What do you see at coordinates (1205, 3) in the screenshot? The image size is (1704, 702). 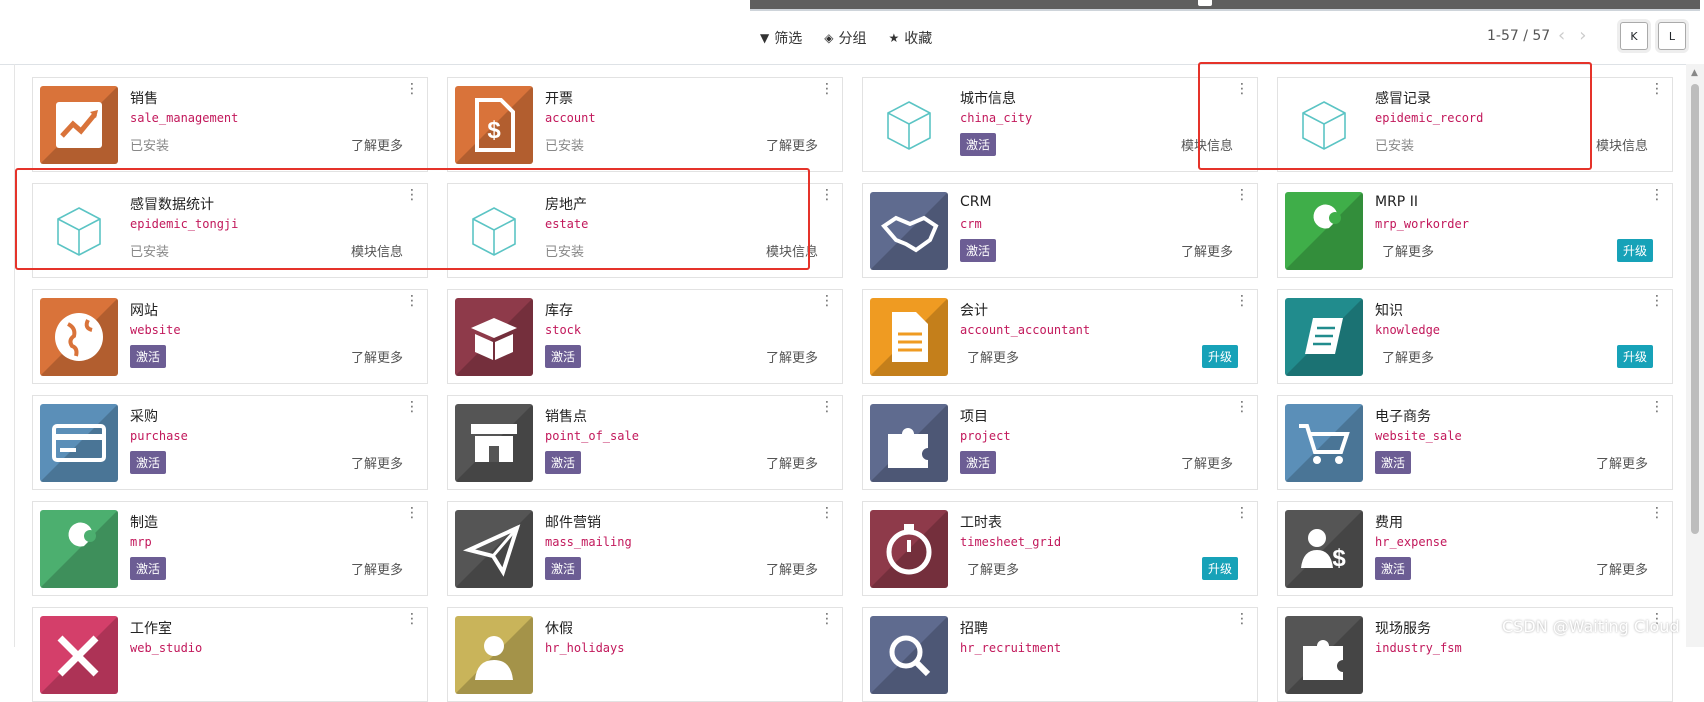 I see `clear-search-icon` at bounding box center [1205, 3].